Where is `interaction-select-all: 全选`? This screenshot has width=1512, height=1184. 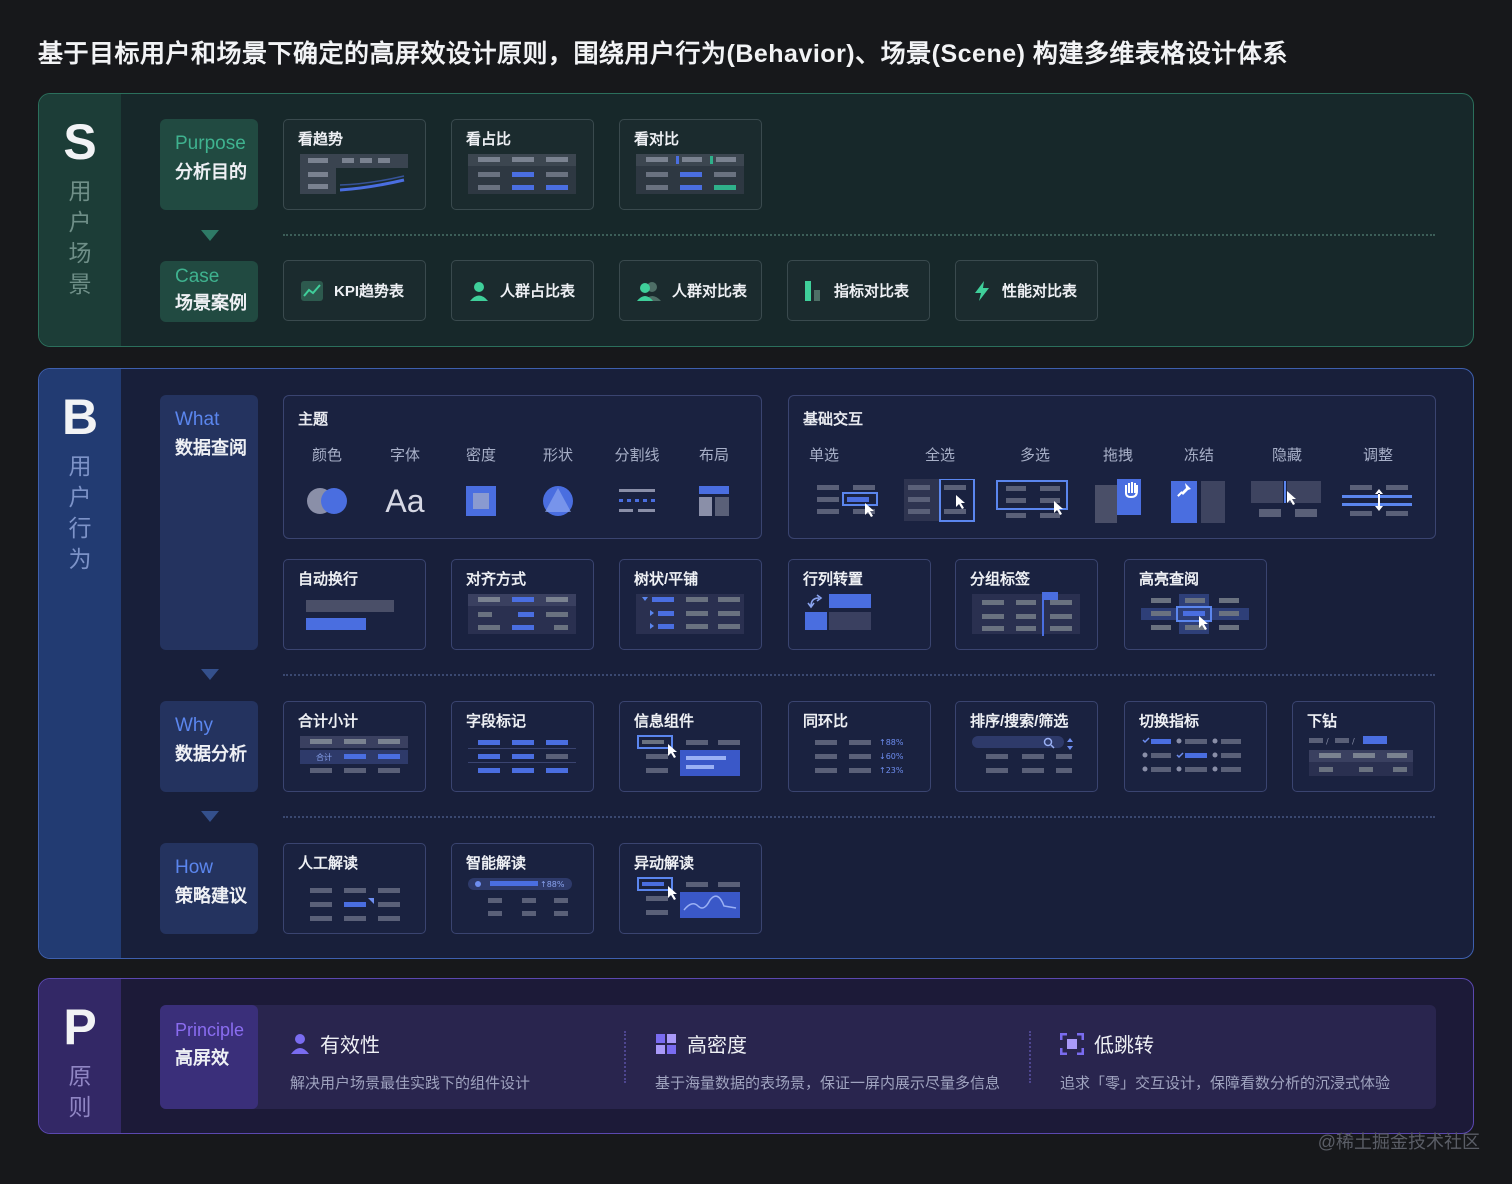 interaction-select-all: 全选 is located at coordinates (940, 486).